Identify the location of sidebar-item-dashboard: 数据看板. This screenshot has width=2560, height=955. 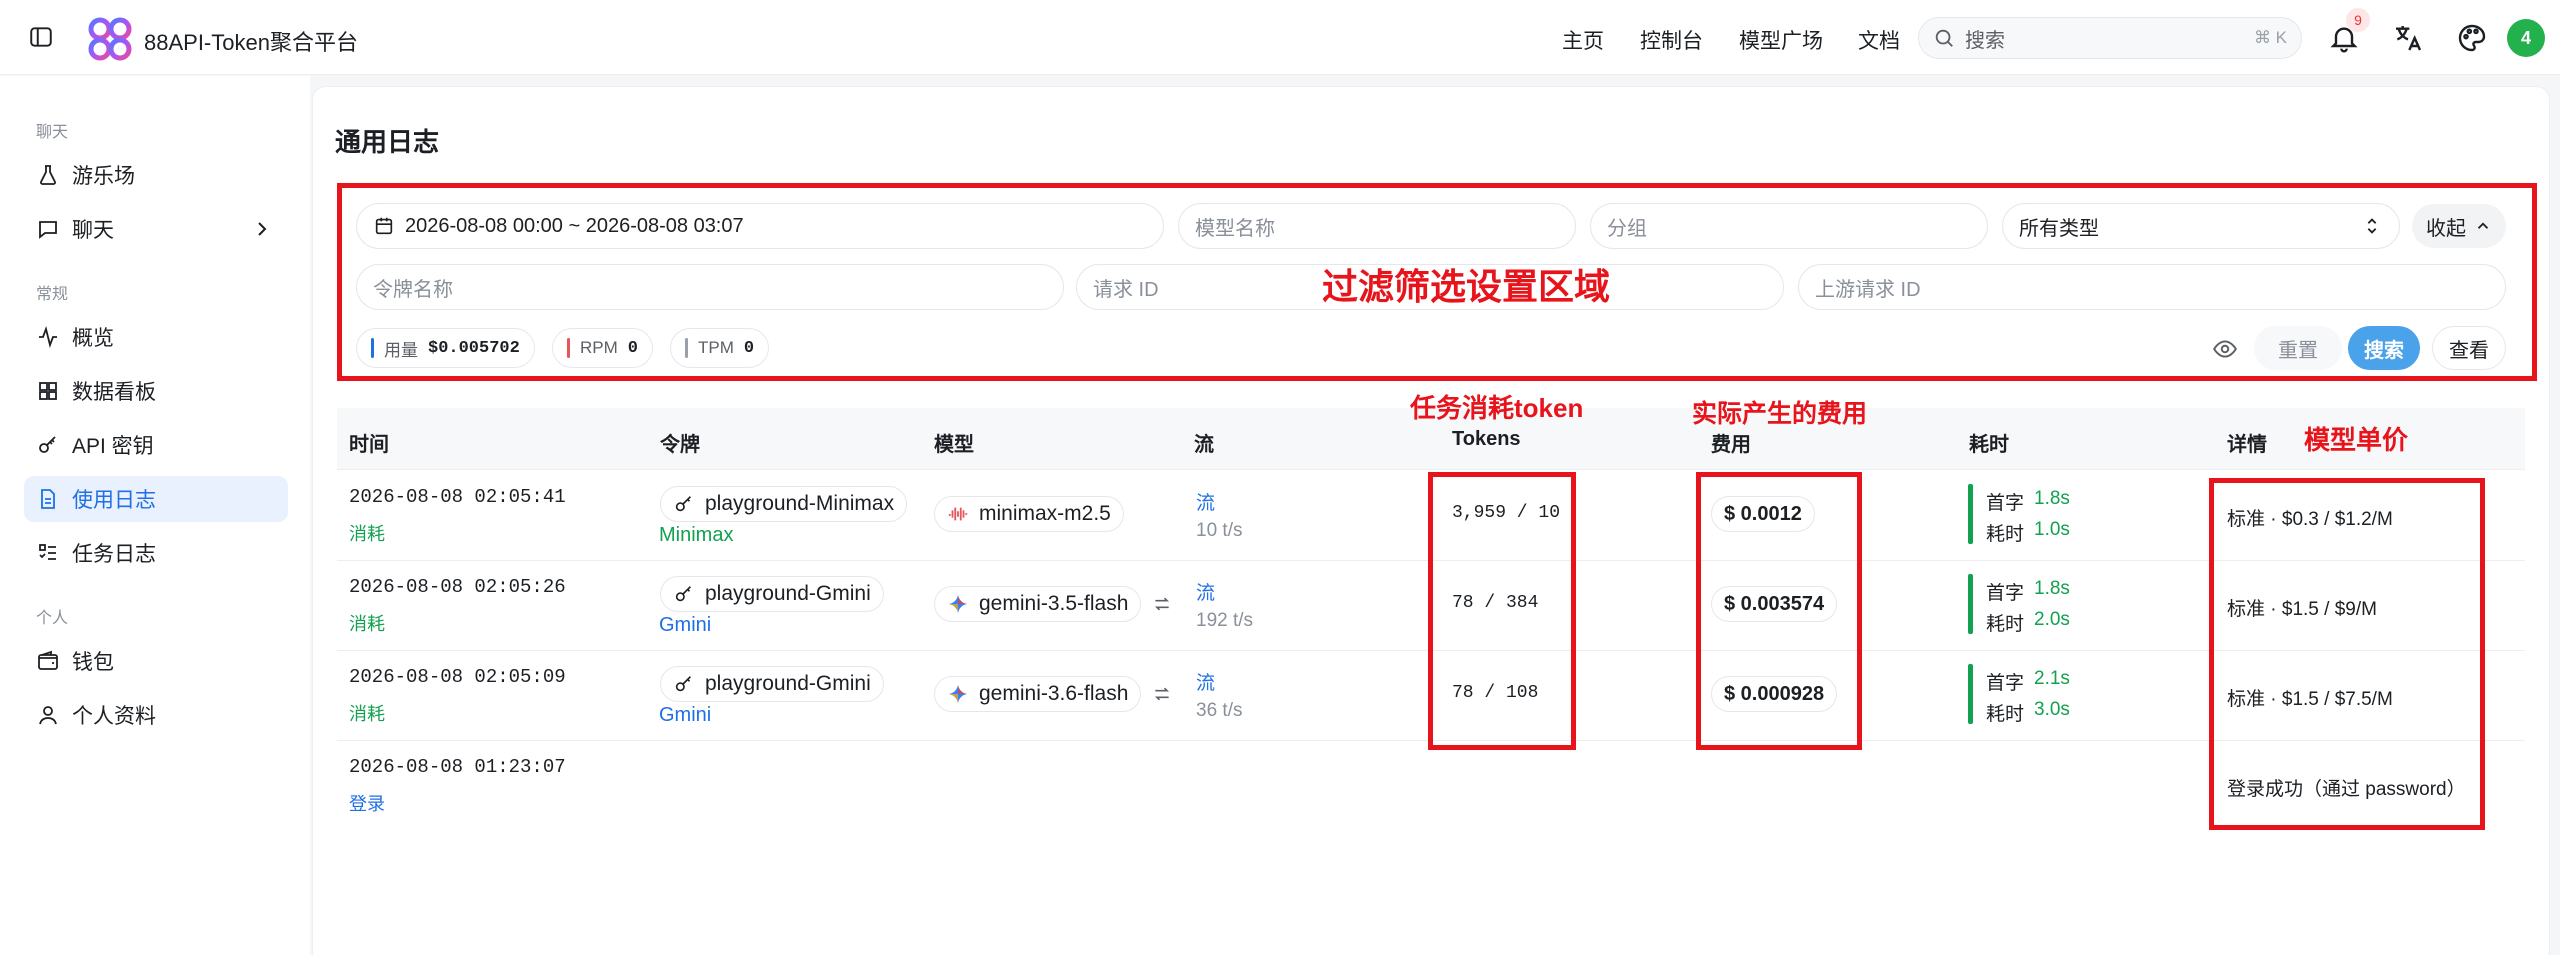
(156, 391).